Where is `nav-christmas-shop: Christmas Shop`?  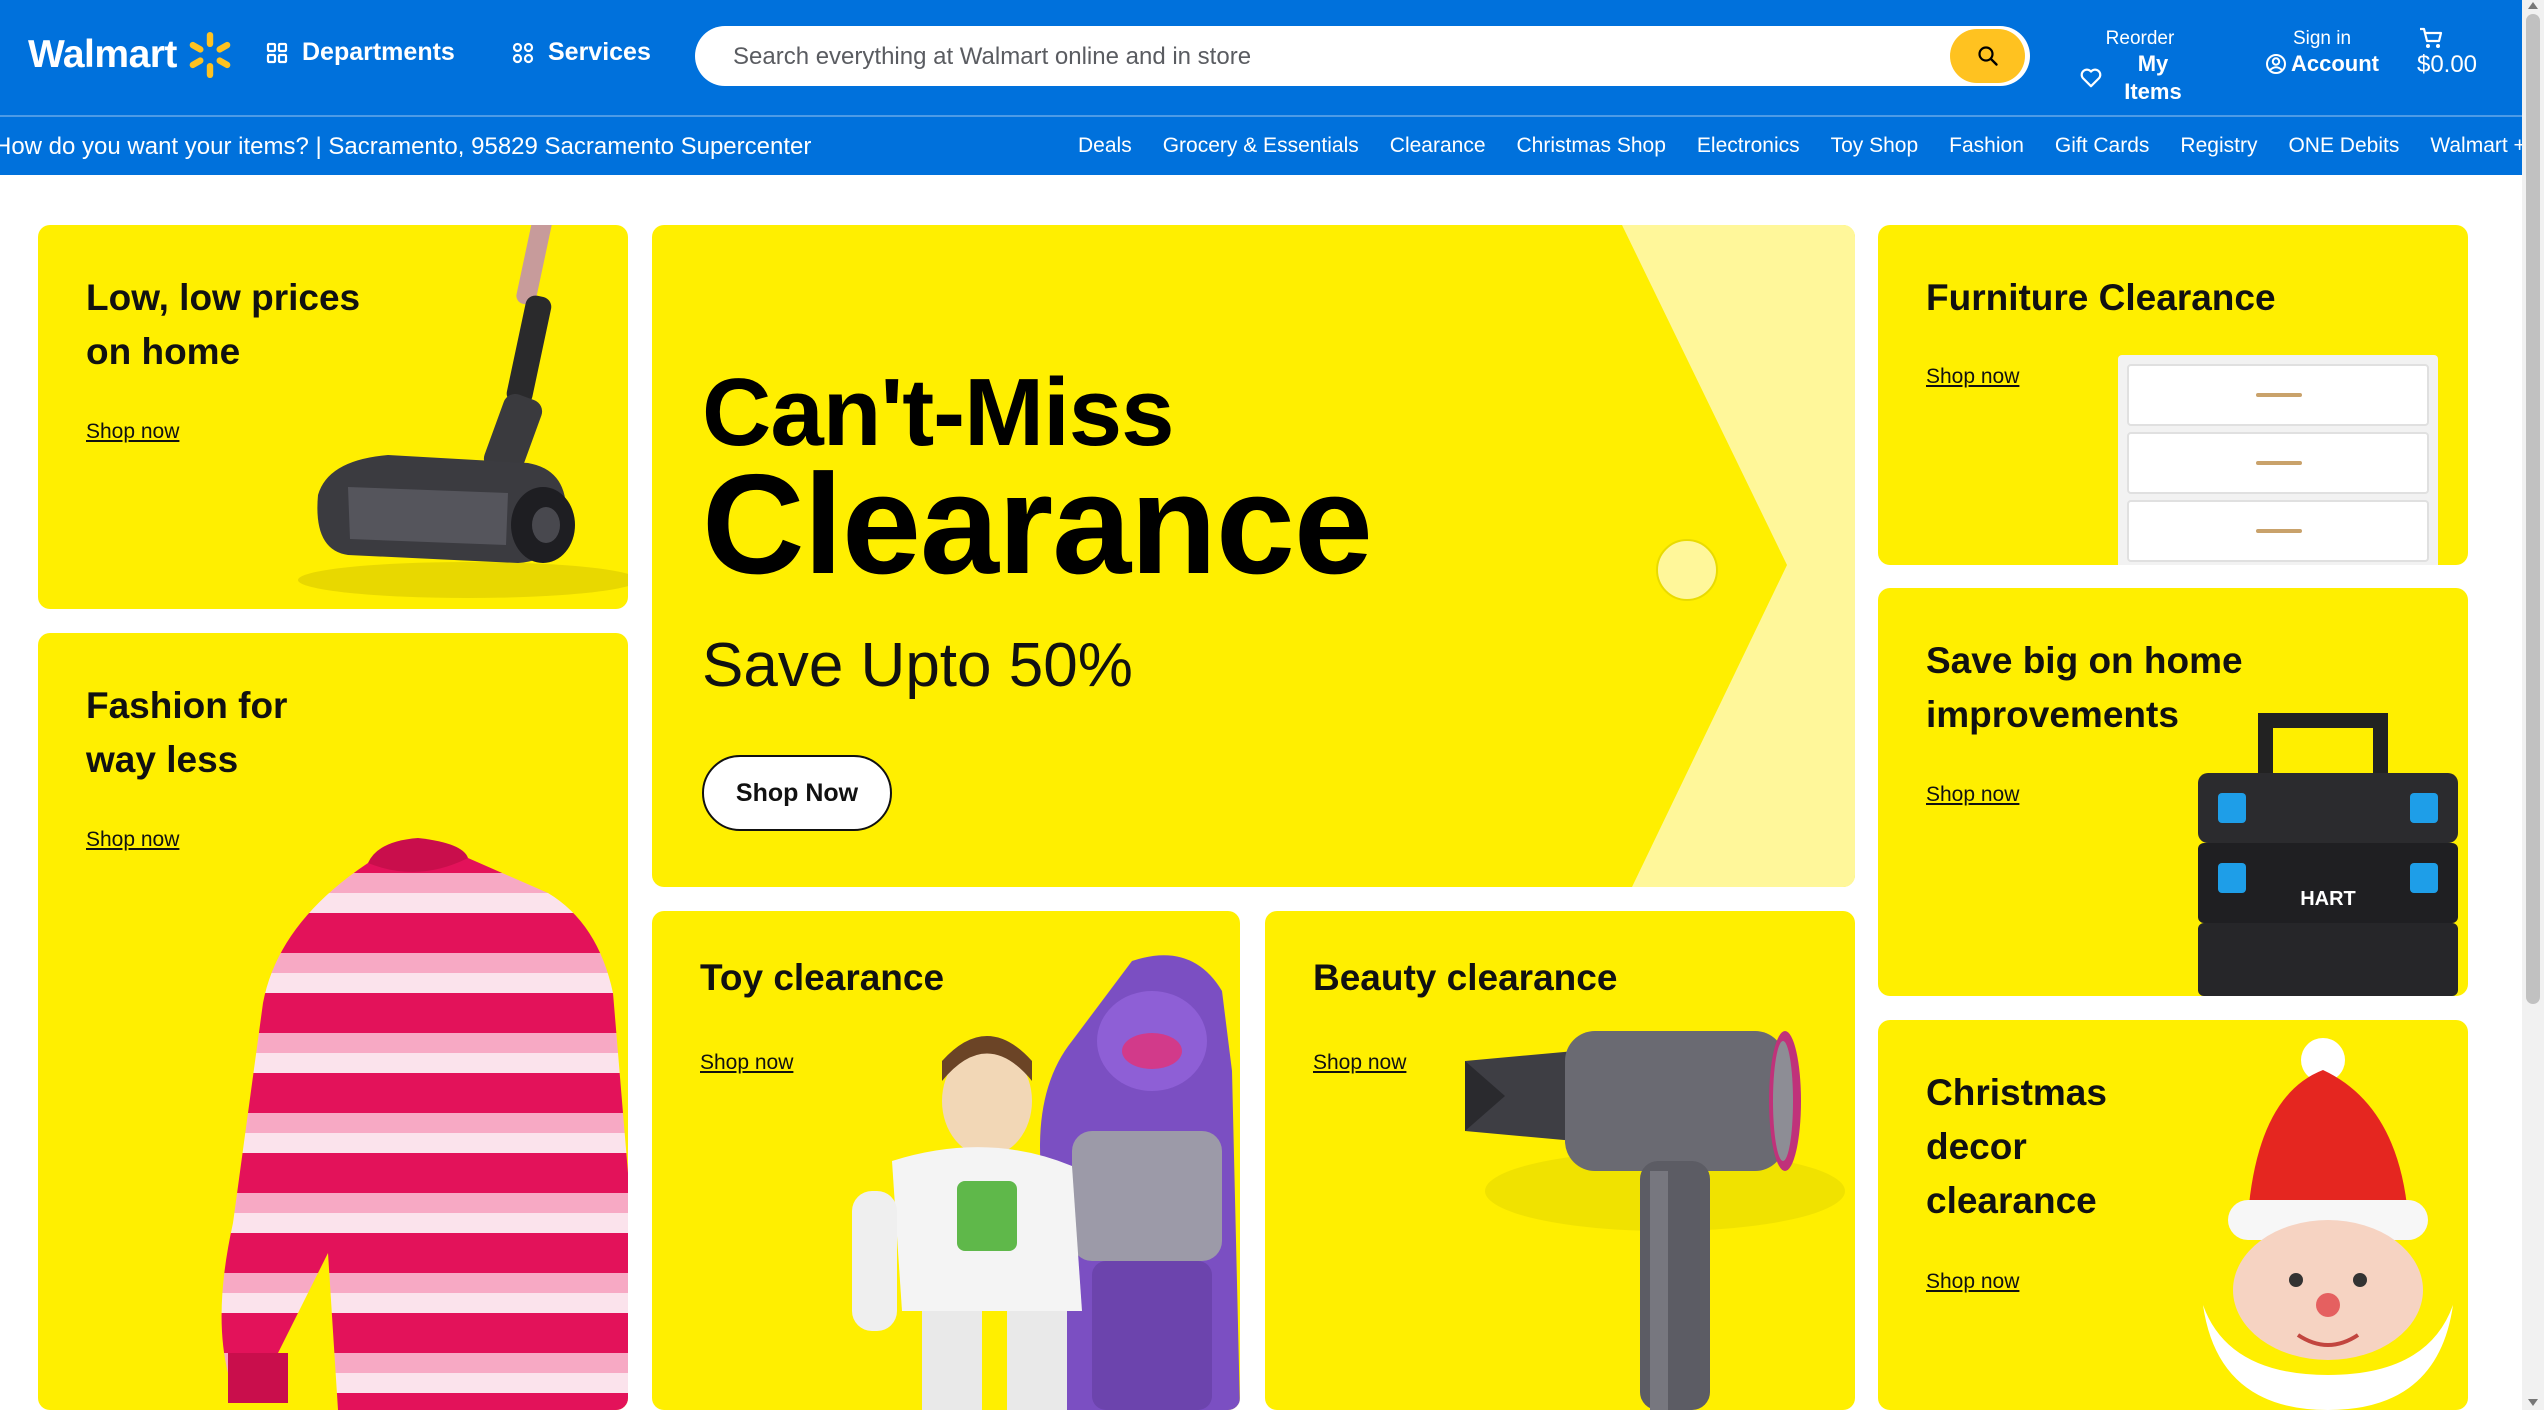
nav-christmas-shop: Christmas Shop is located at coordinates (1591, 146).